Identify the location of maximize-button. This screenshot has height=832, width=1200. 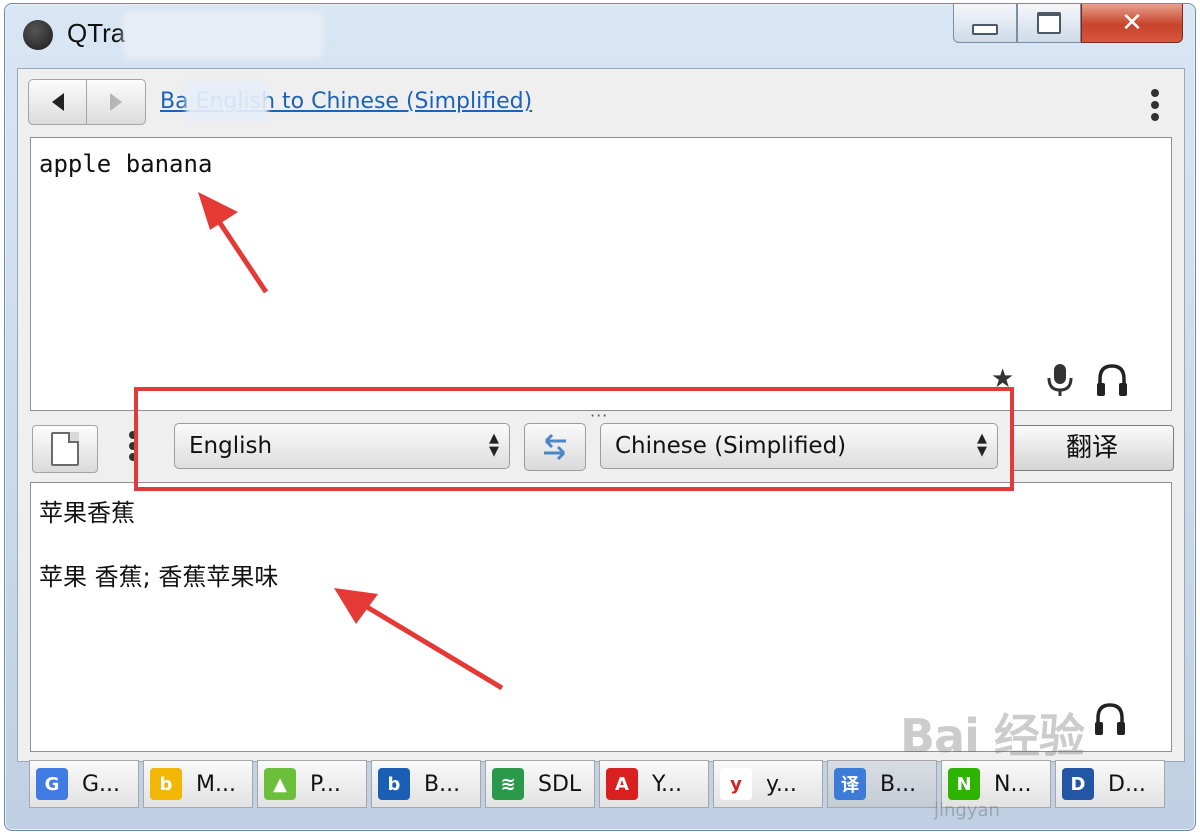
(1049, 23).